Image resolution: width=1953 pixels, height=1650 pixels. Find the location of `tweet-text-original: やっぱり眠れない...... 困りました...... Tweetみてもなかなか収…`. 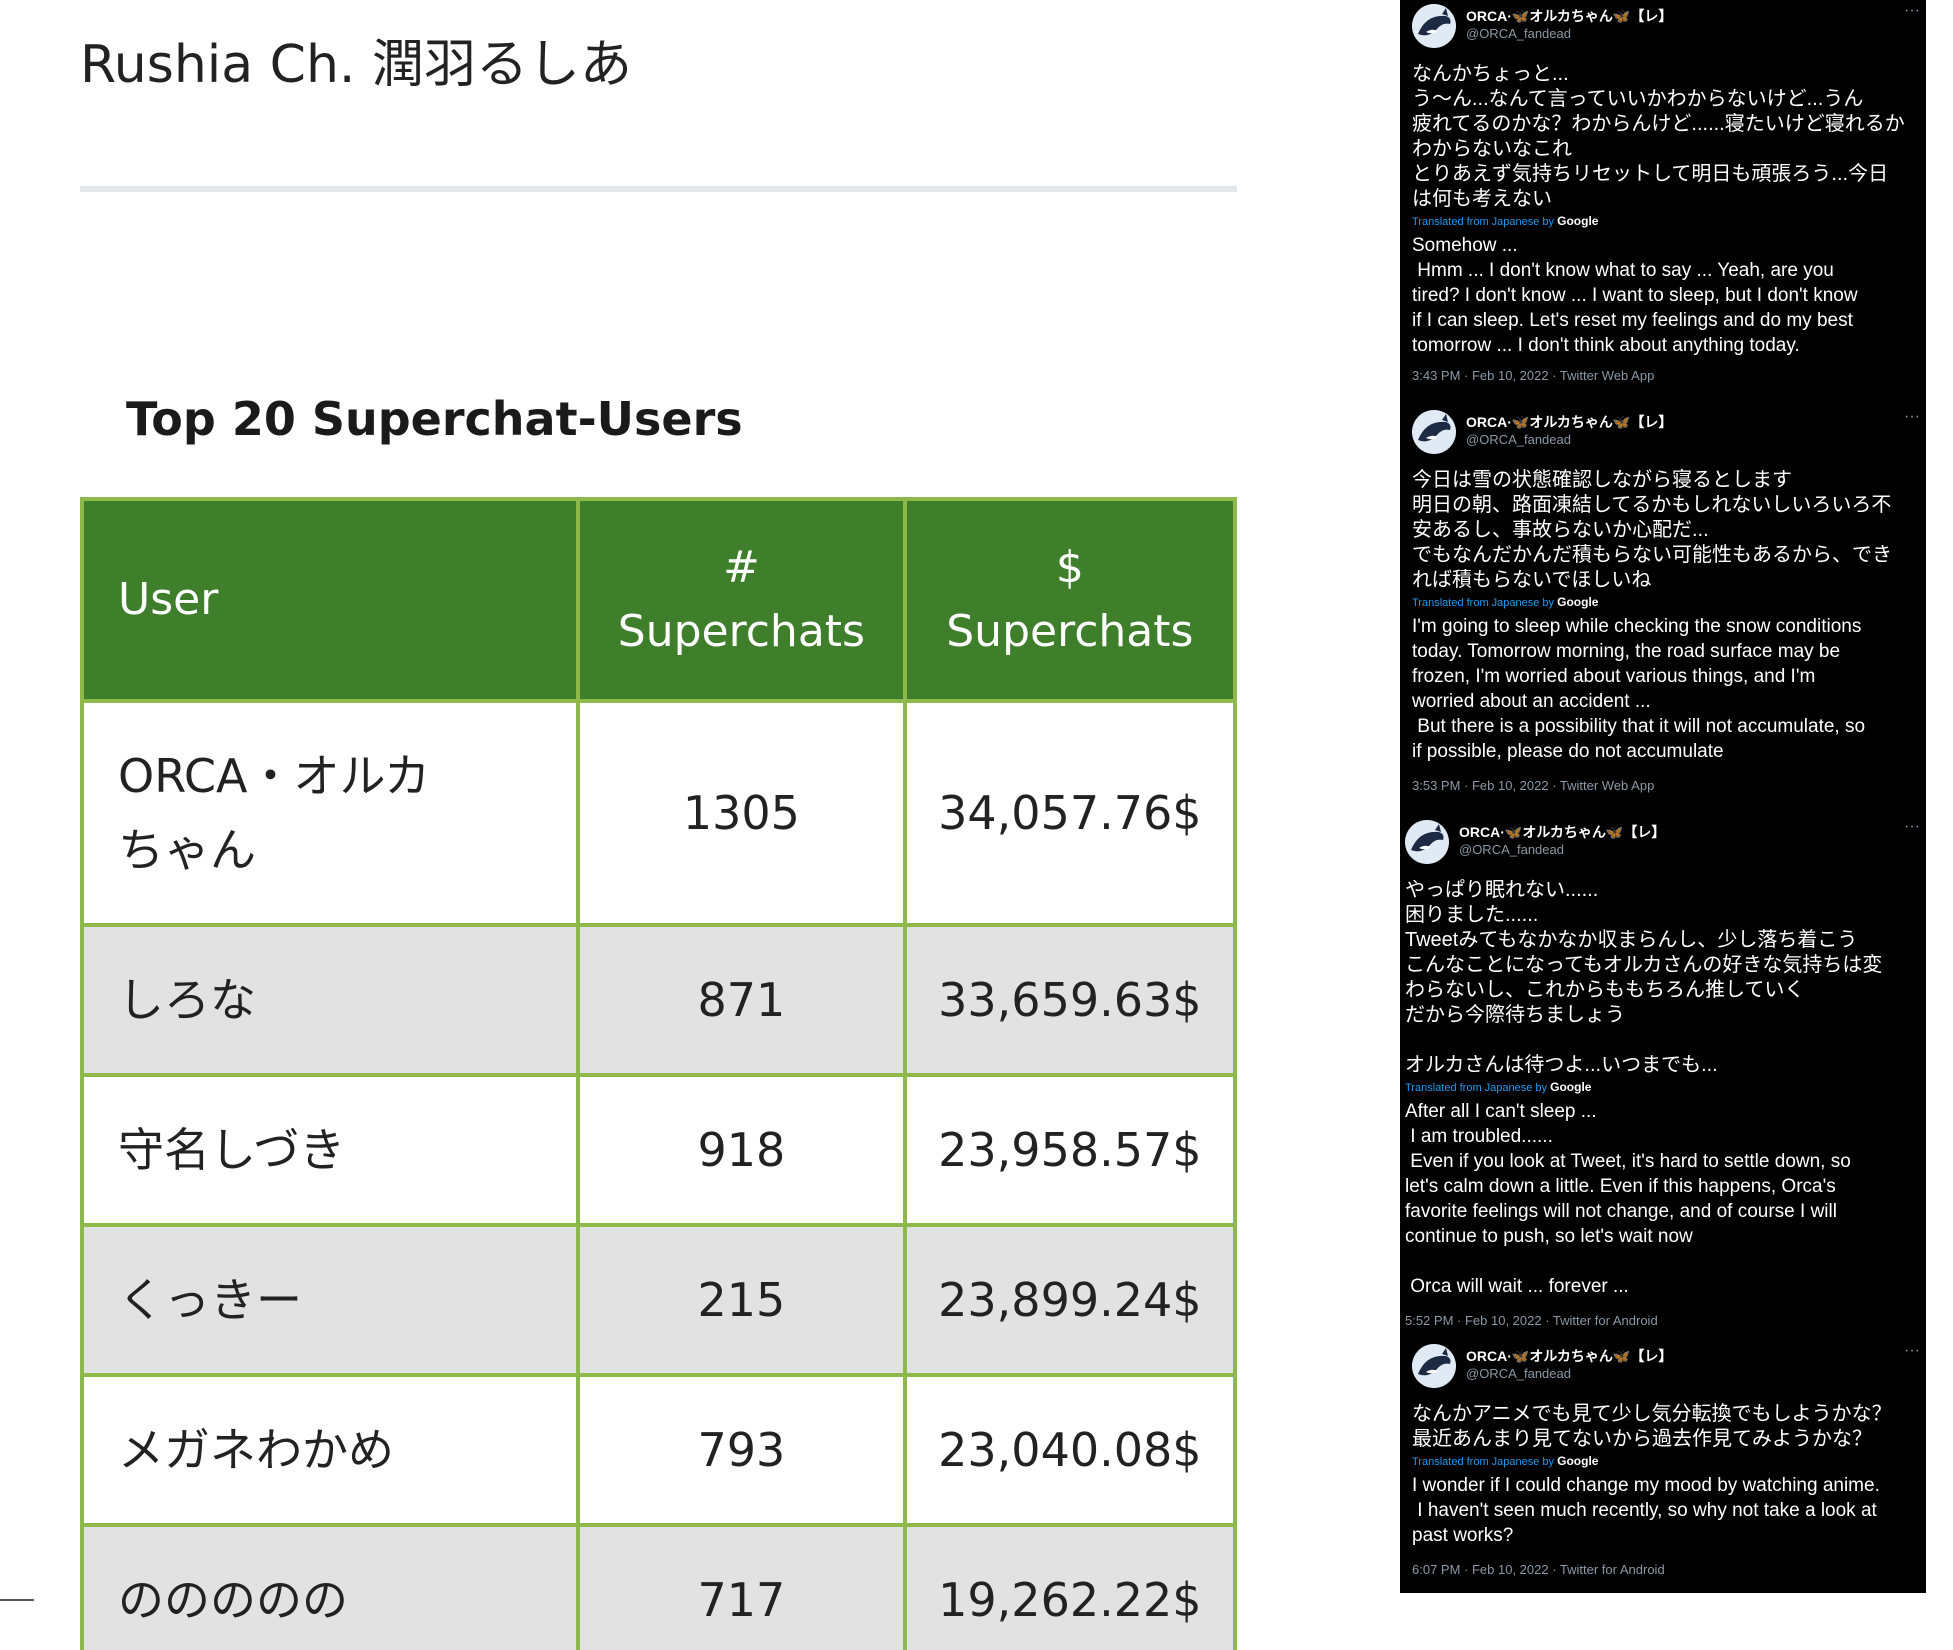

tweet-text-original: やっぱり眠れない...... 困りました...... Tweetみてもなかなか収… is located at coordinates (1644, 977).